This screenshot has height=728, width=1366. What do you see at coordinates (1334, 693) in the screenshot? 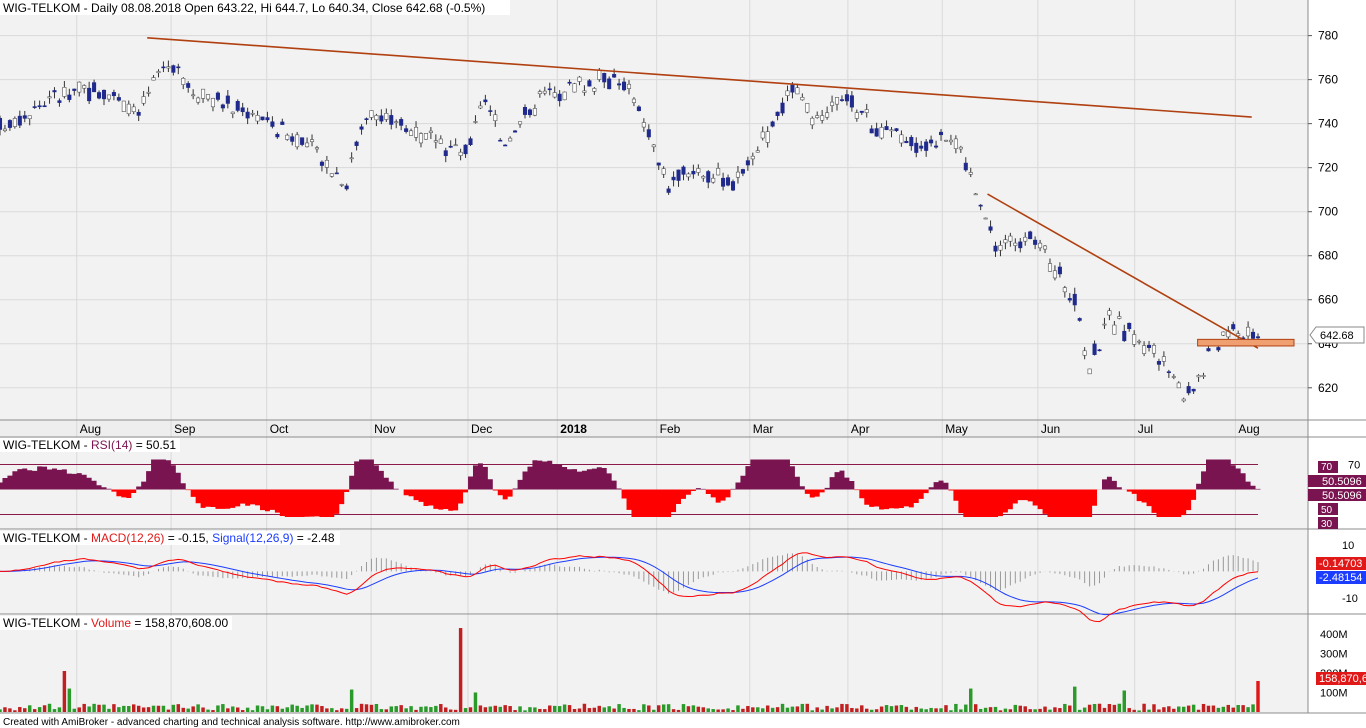
I see `volume-tick-label: 100M` at bounding box center [1334, 693].